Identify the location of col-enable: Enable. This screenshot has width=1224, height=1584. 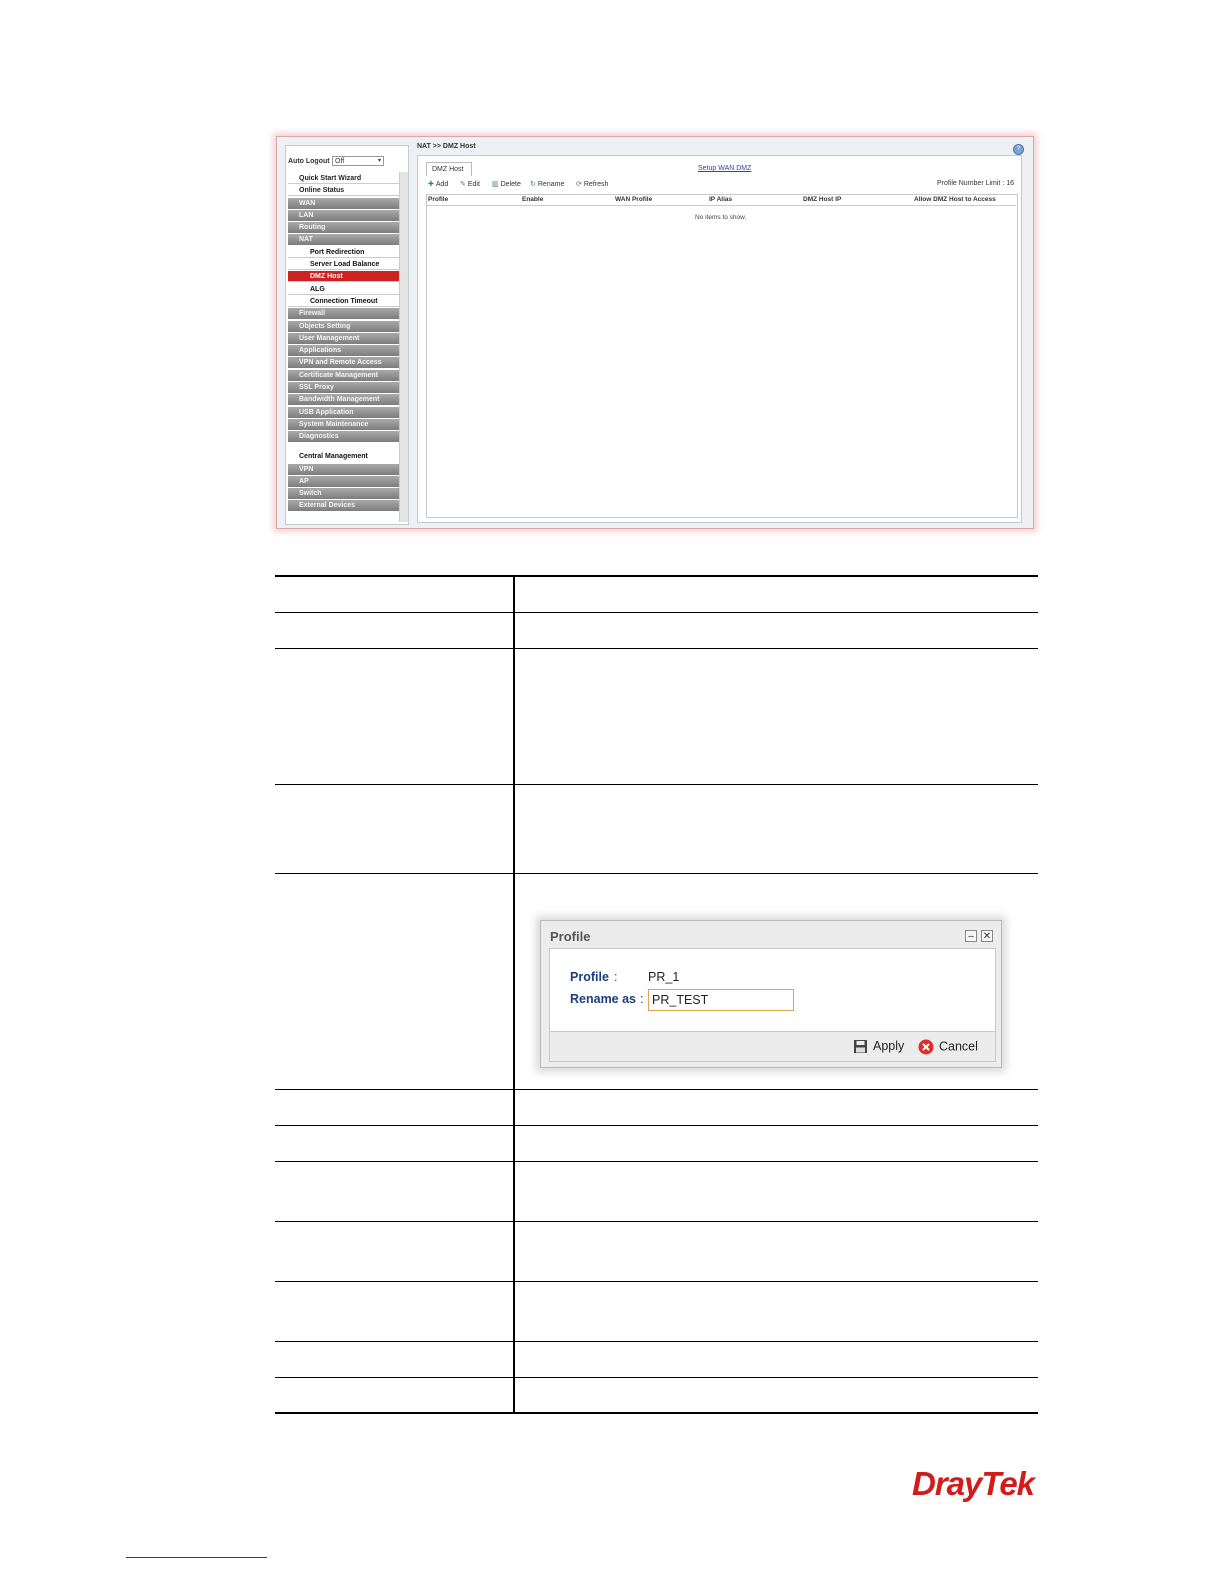
(532, 199).